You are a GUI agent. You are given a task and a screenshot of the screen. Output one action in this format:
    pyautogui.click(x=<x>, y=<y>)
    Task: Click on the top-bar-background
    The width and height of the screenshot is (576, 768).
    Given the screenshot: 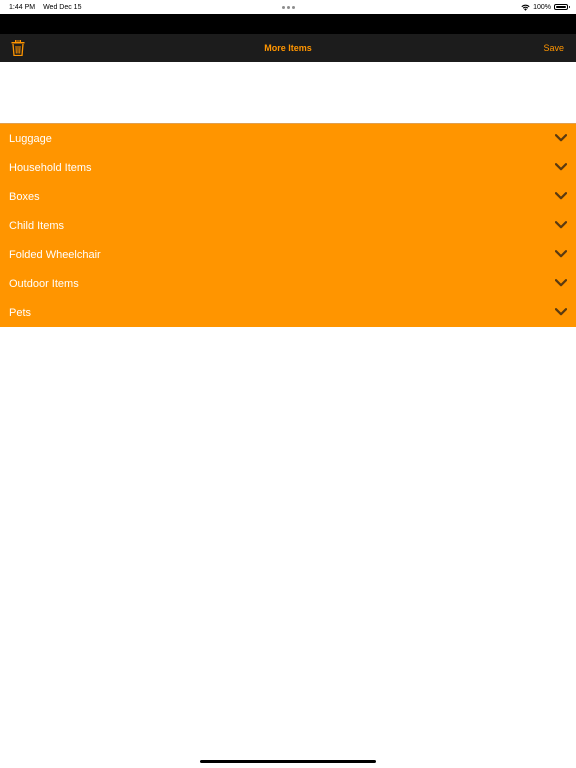 What is the action you would take?
    pyautogui.click(x=288, y=24)
    